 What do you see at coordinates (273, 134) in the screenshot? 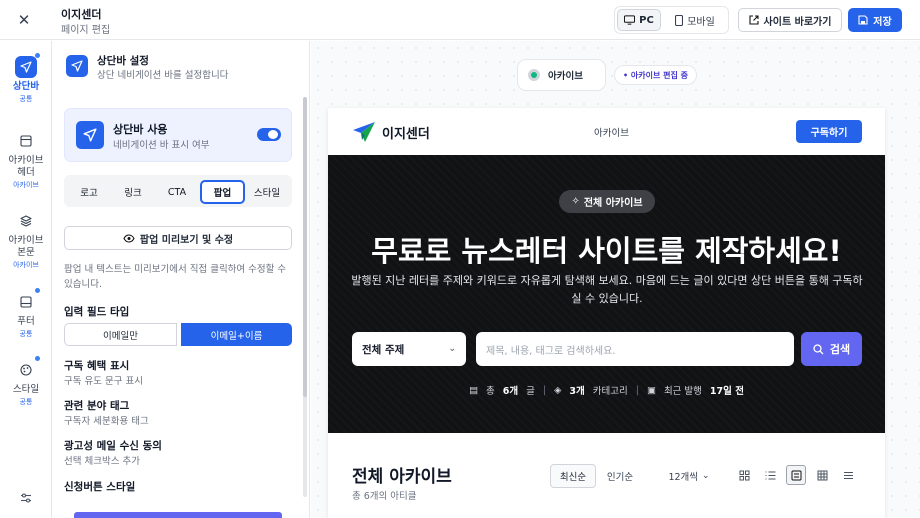
I see `toggle-knob` at bounding box center [273, 134].